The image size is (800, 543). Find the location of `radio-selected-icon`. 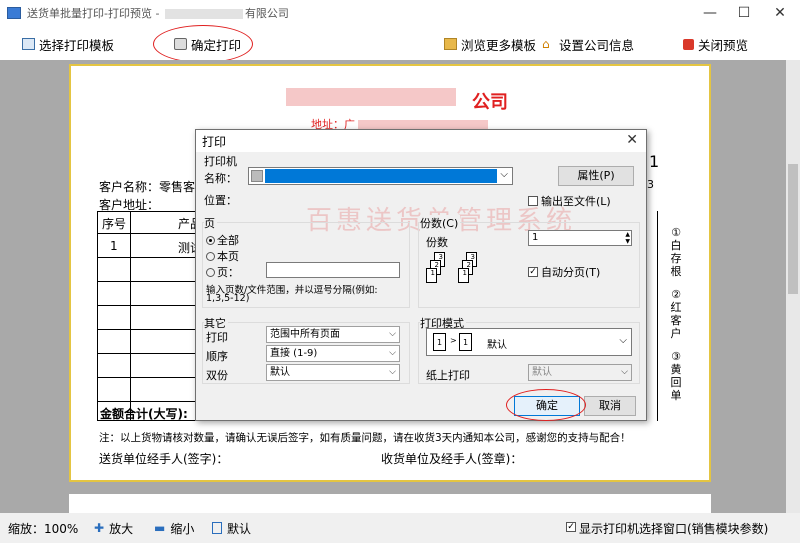

radio-selected-icon is located at coordinates (210, 240).